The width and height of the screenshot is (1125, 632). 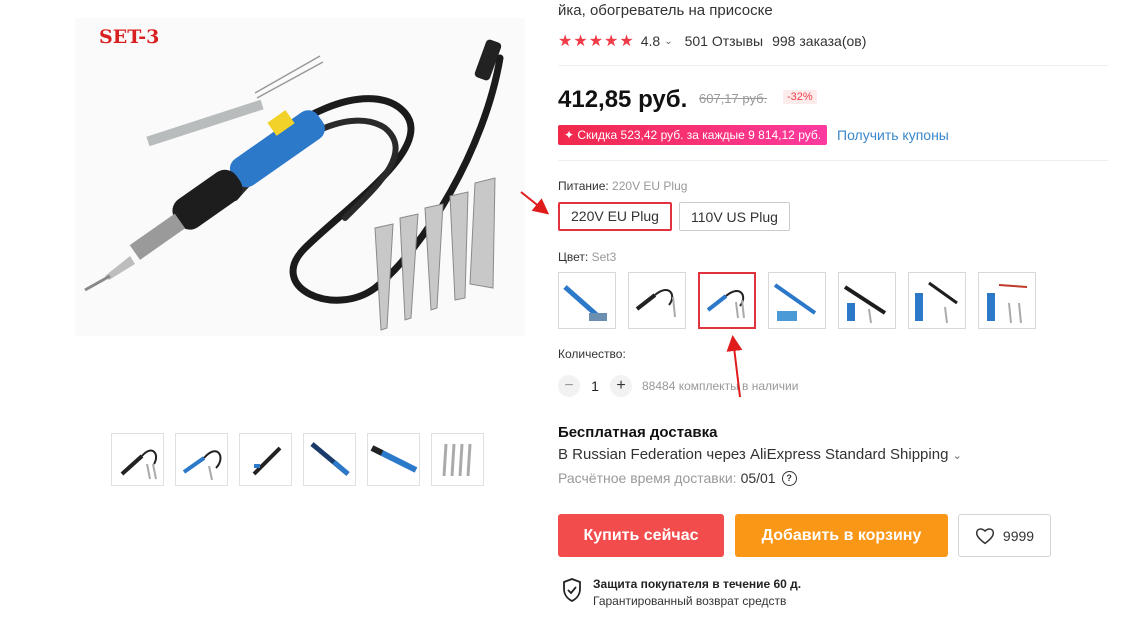 I want to click on buyer-protection-title: Защита покупателя в течение 60 д., so click(x=697, y=584).